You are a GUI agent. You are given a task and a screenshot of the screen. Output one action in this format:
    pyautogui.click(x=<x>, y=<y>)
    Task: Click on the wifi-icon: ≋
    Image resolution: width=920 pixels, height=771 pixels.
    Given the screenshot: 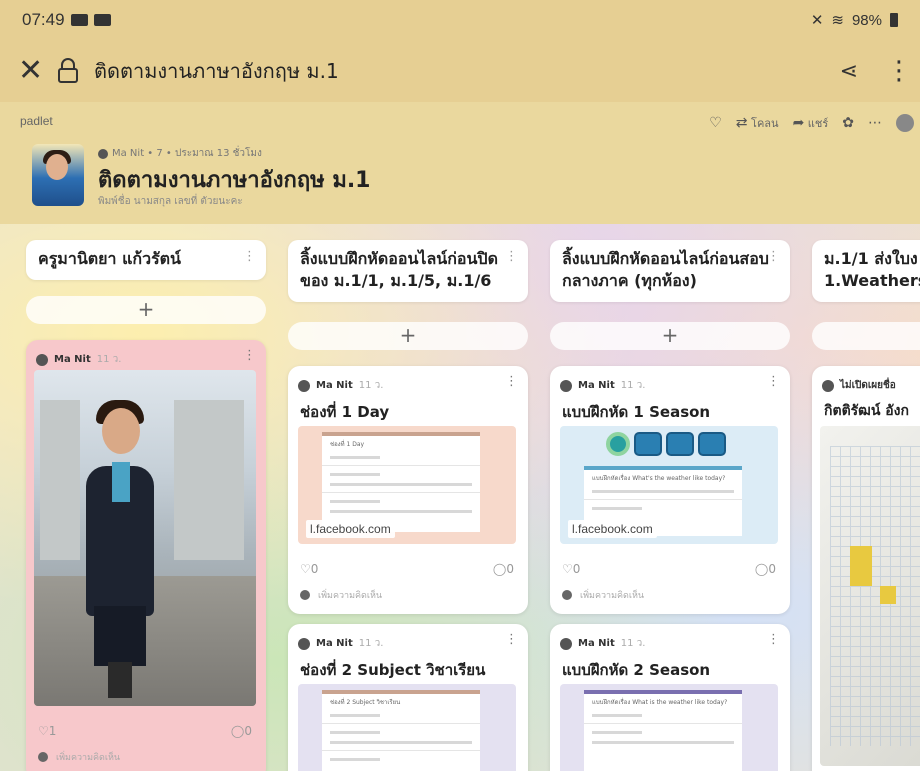 What is the action you would take?
    pyautogui.click(x=837, y=20)
    